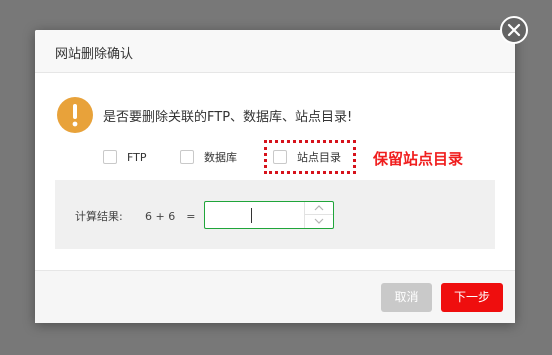  Describe the element at coordinates (269, 215) in the screenshot. I see `calc-answer-input` at that location.